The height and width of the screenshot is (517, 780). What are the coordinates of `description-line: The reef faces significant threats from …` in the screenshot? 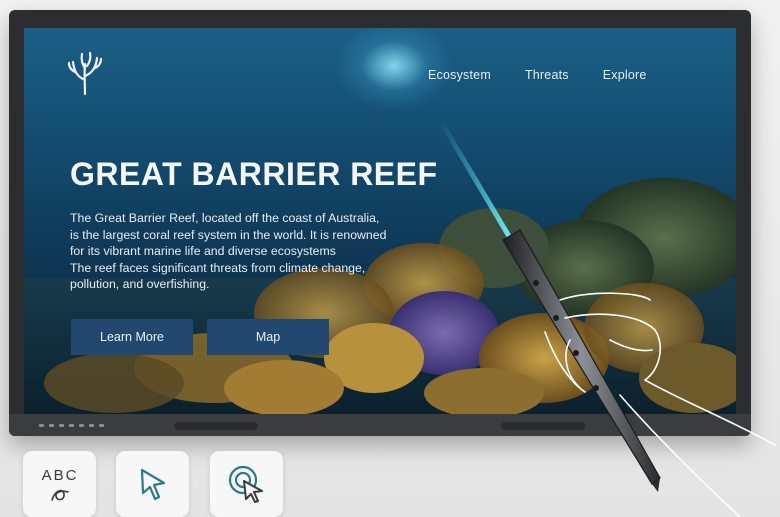 It's located at (218, 267).